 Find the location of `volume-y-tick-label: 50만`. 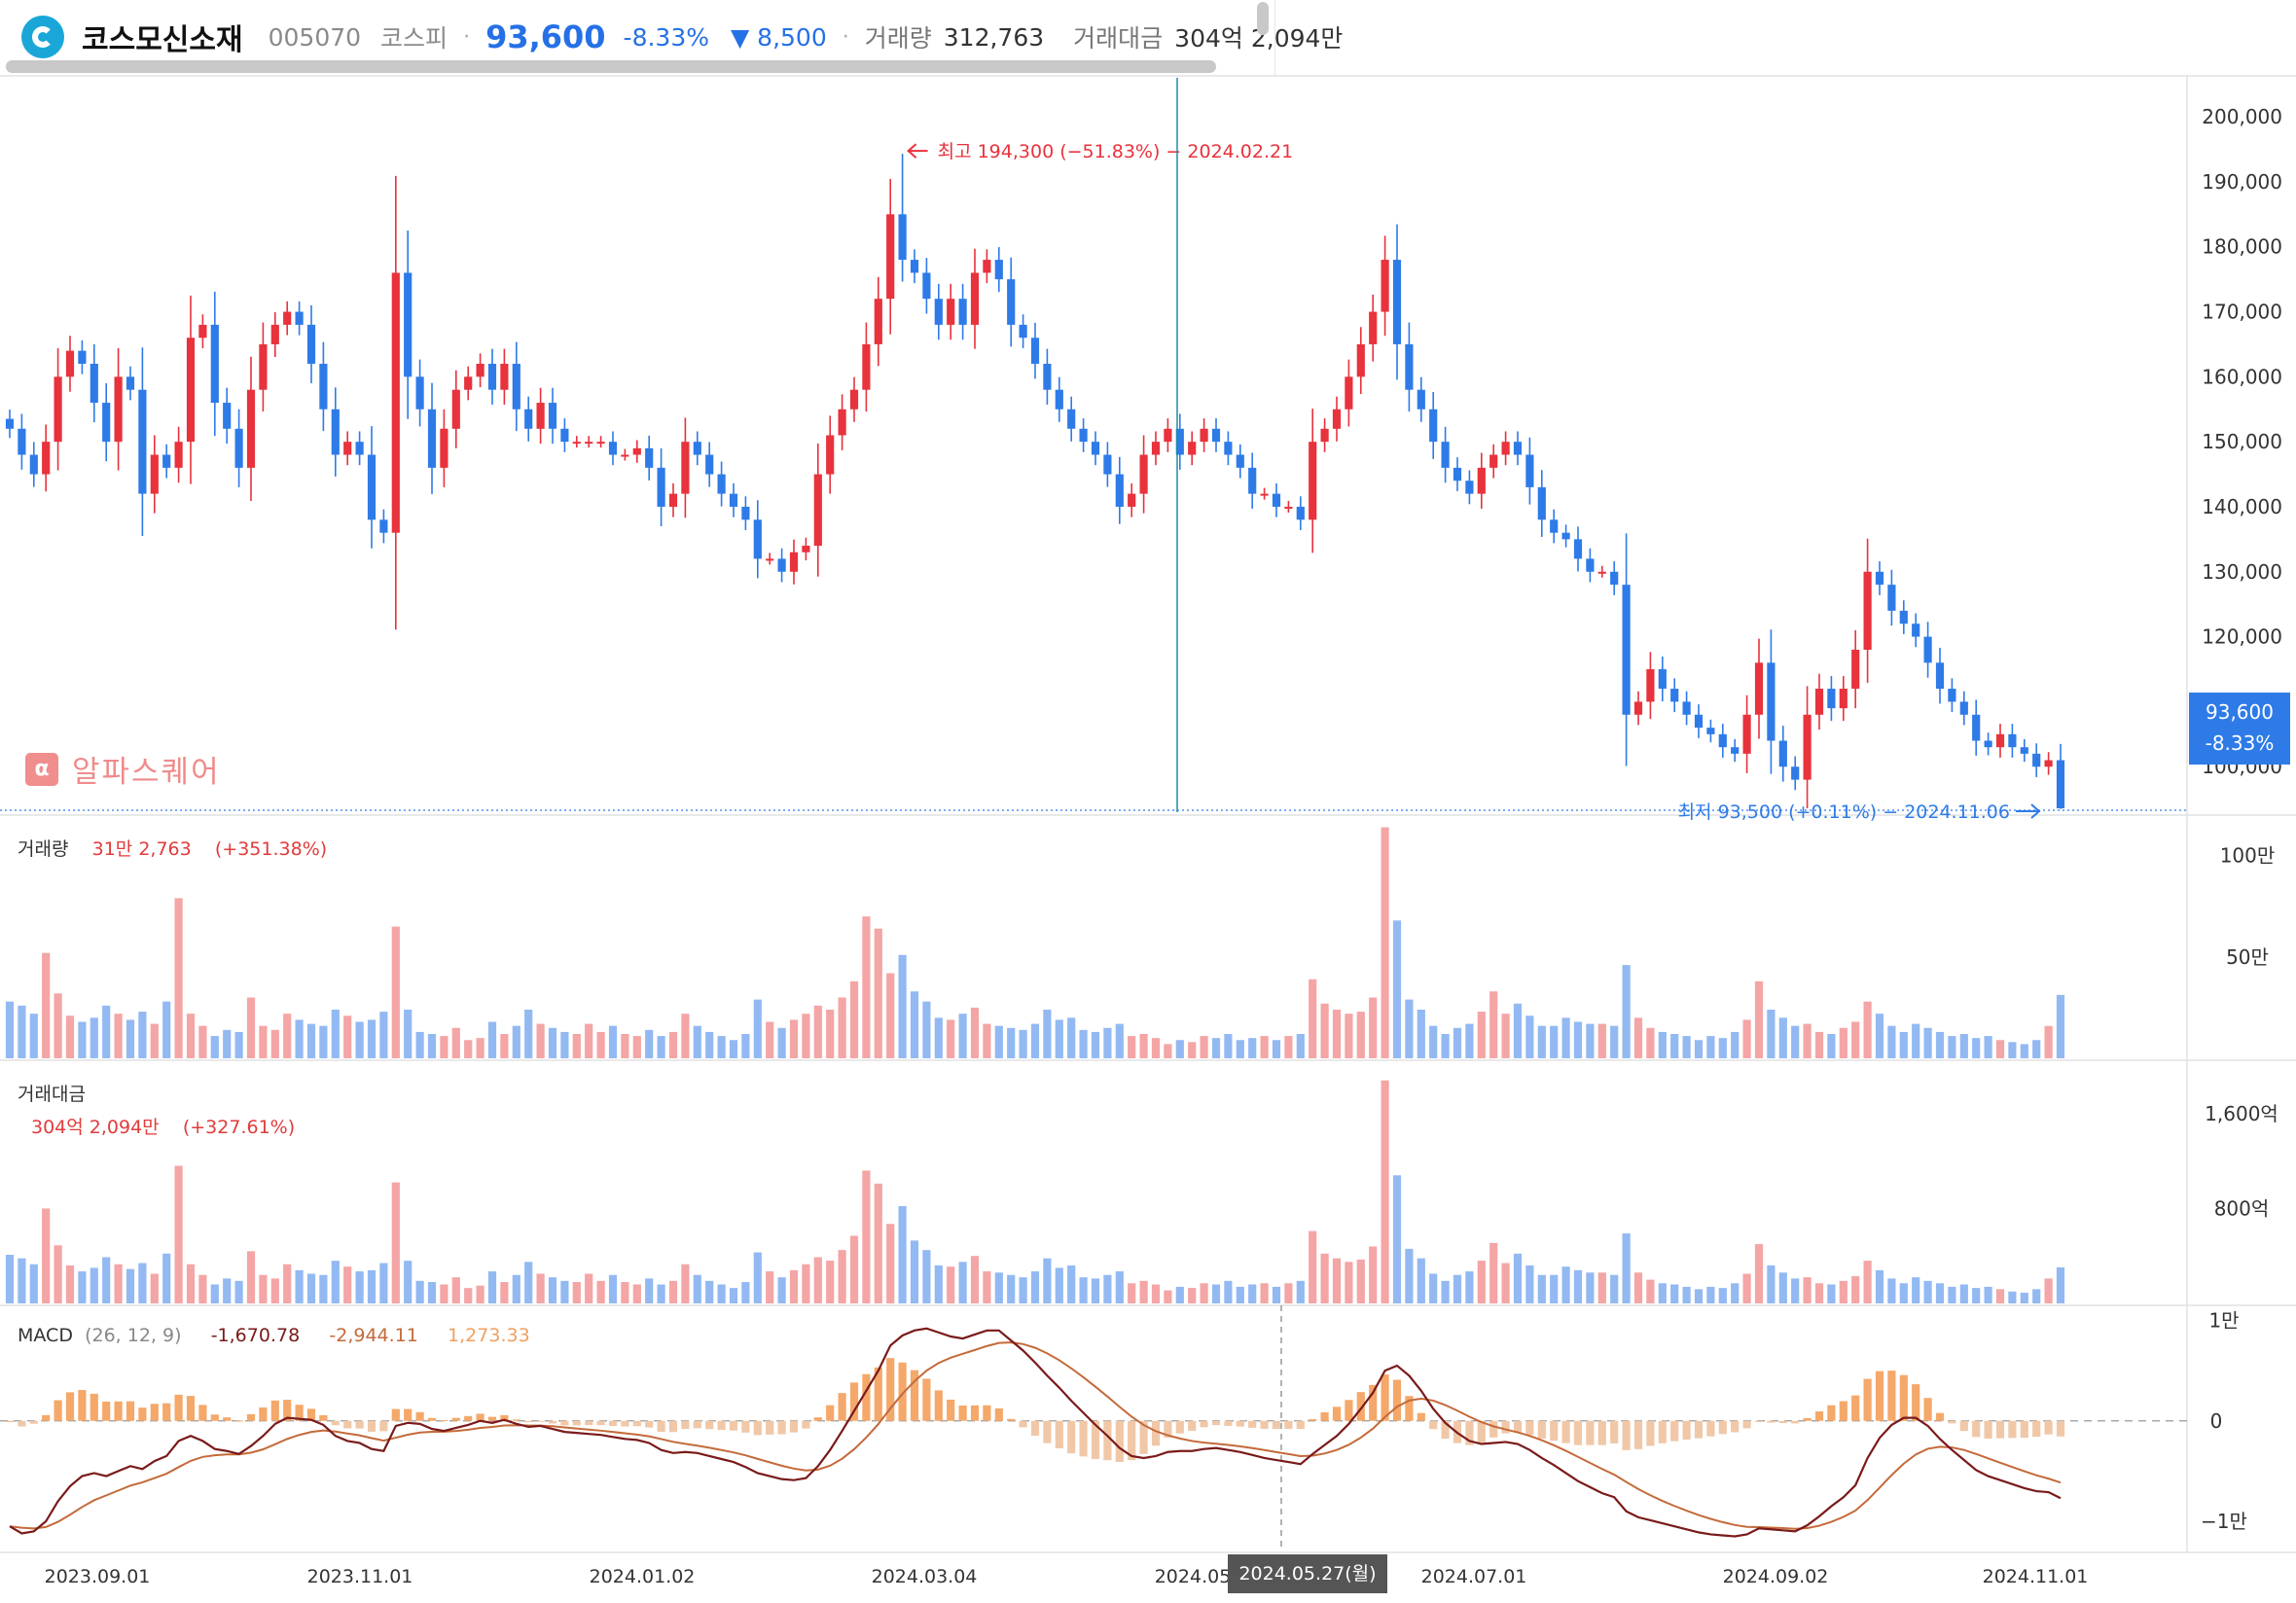

volume-y-tick-label: 50만 is located at coordinates (2247, 957).